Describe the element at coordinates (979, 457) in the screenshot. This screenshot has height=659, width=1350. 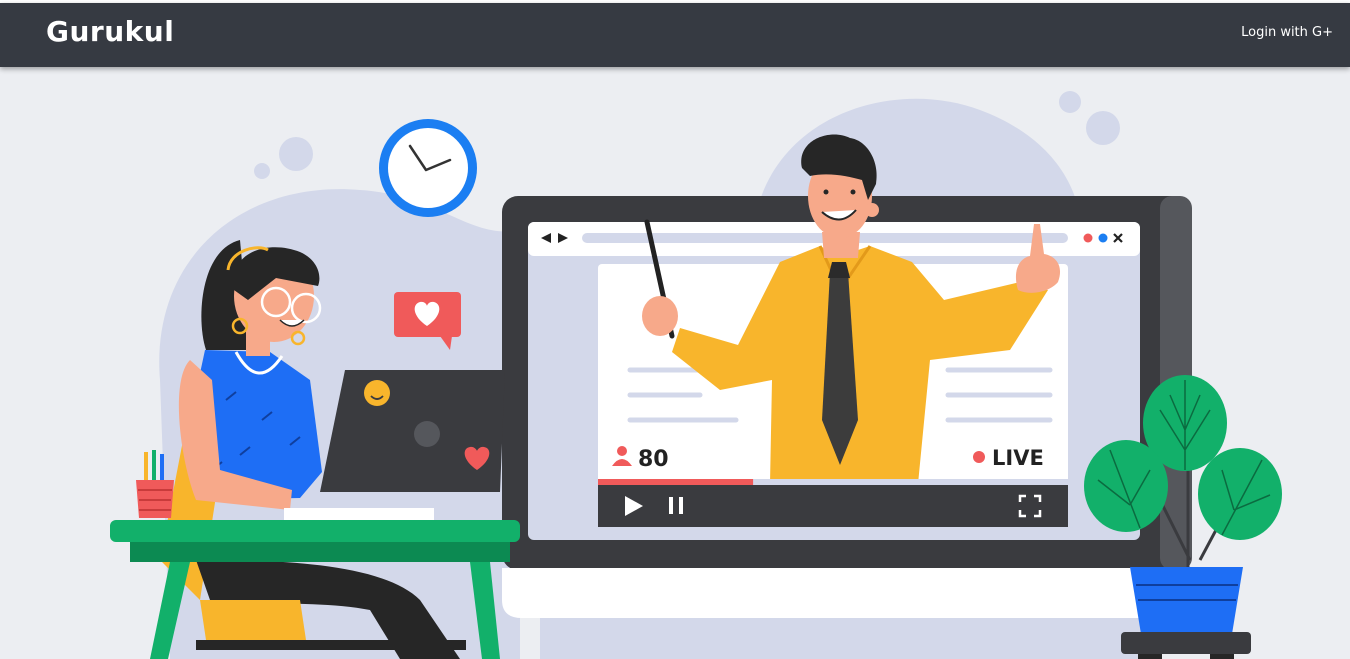
I see `live-dot-icon` at that location.